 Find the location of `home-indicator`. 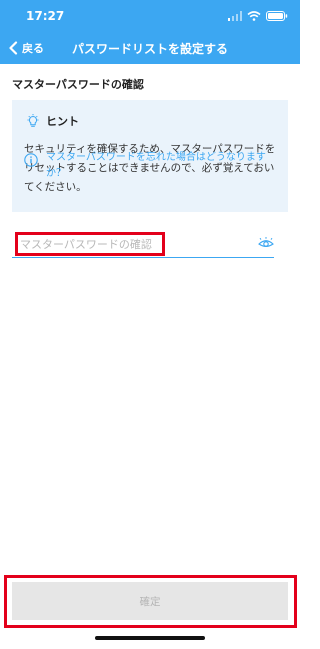

home-indicator is located at coordinates (150, 638).